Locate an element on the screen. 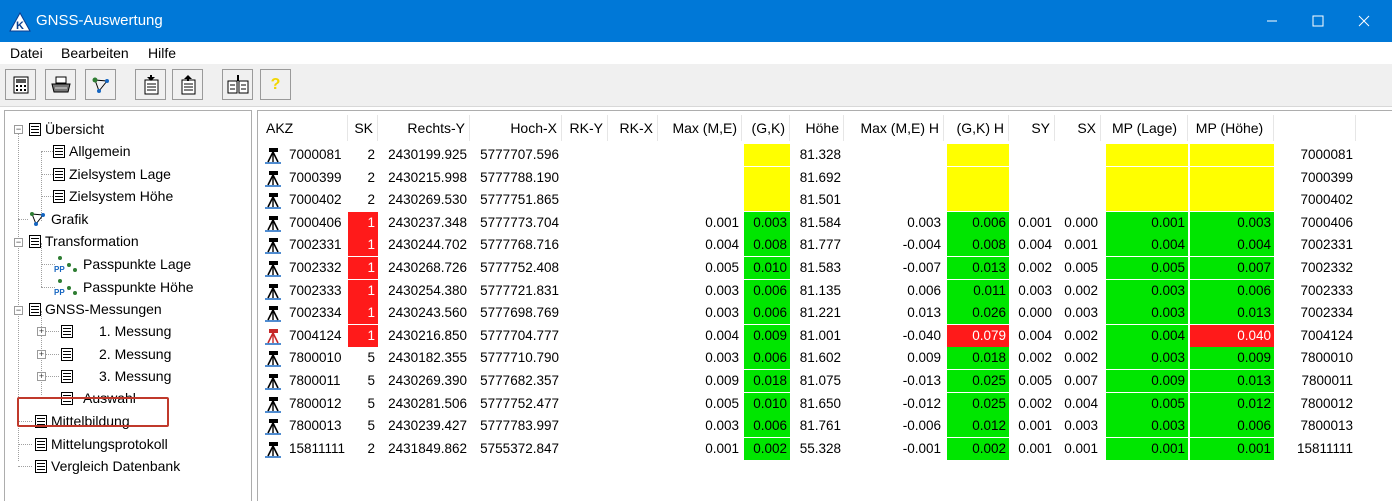 The image size is (1392, 501). tree-item-grafik: Grafik is located at coordinates (58, 219).